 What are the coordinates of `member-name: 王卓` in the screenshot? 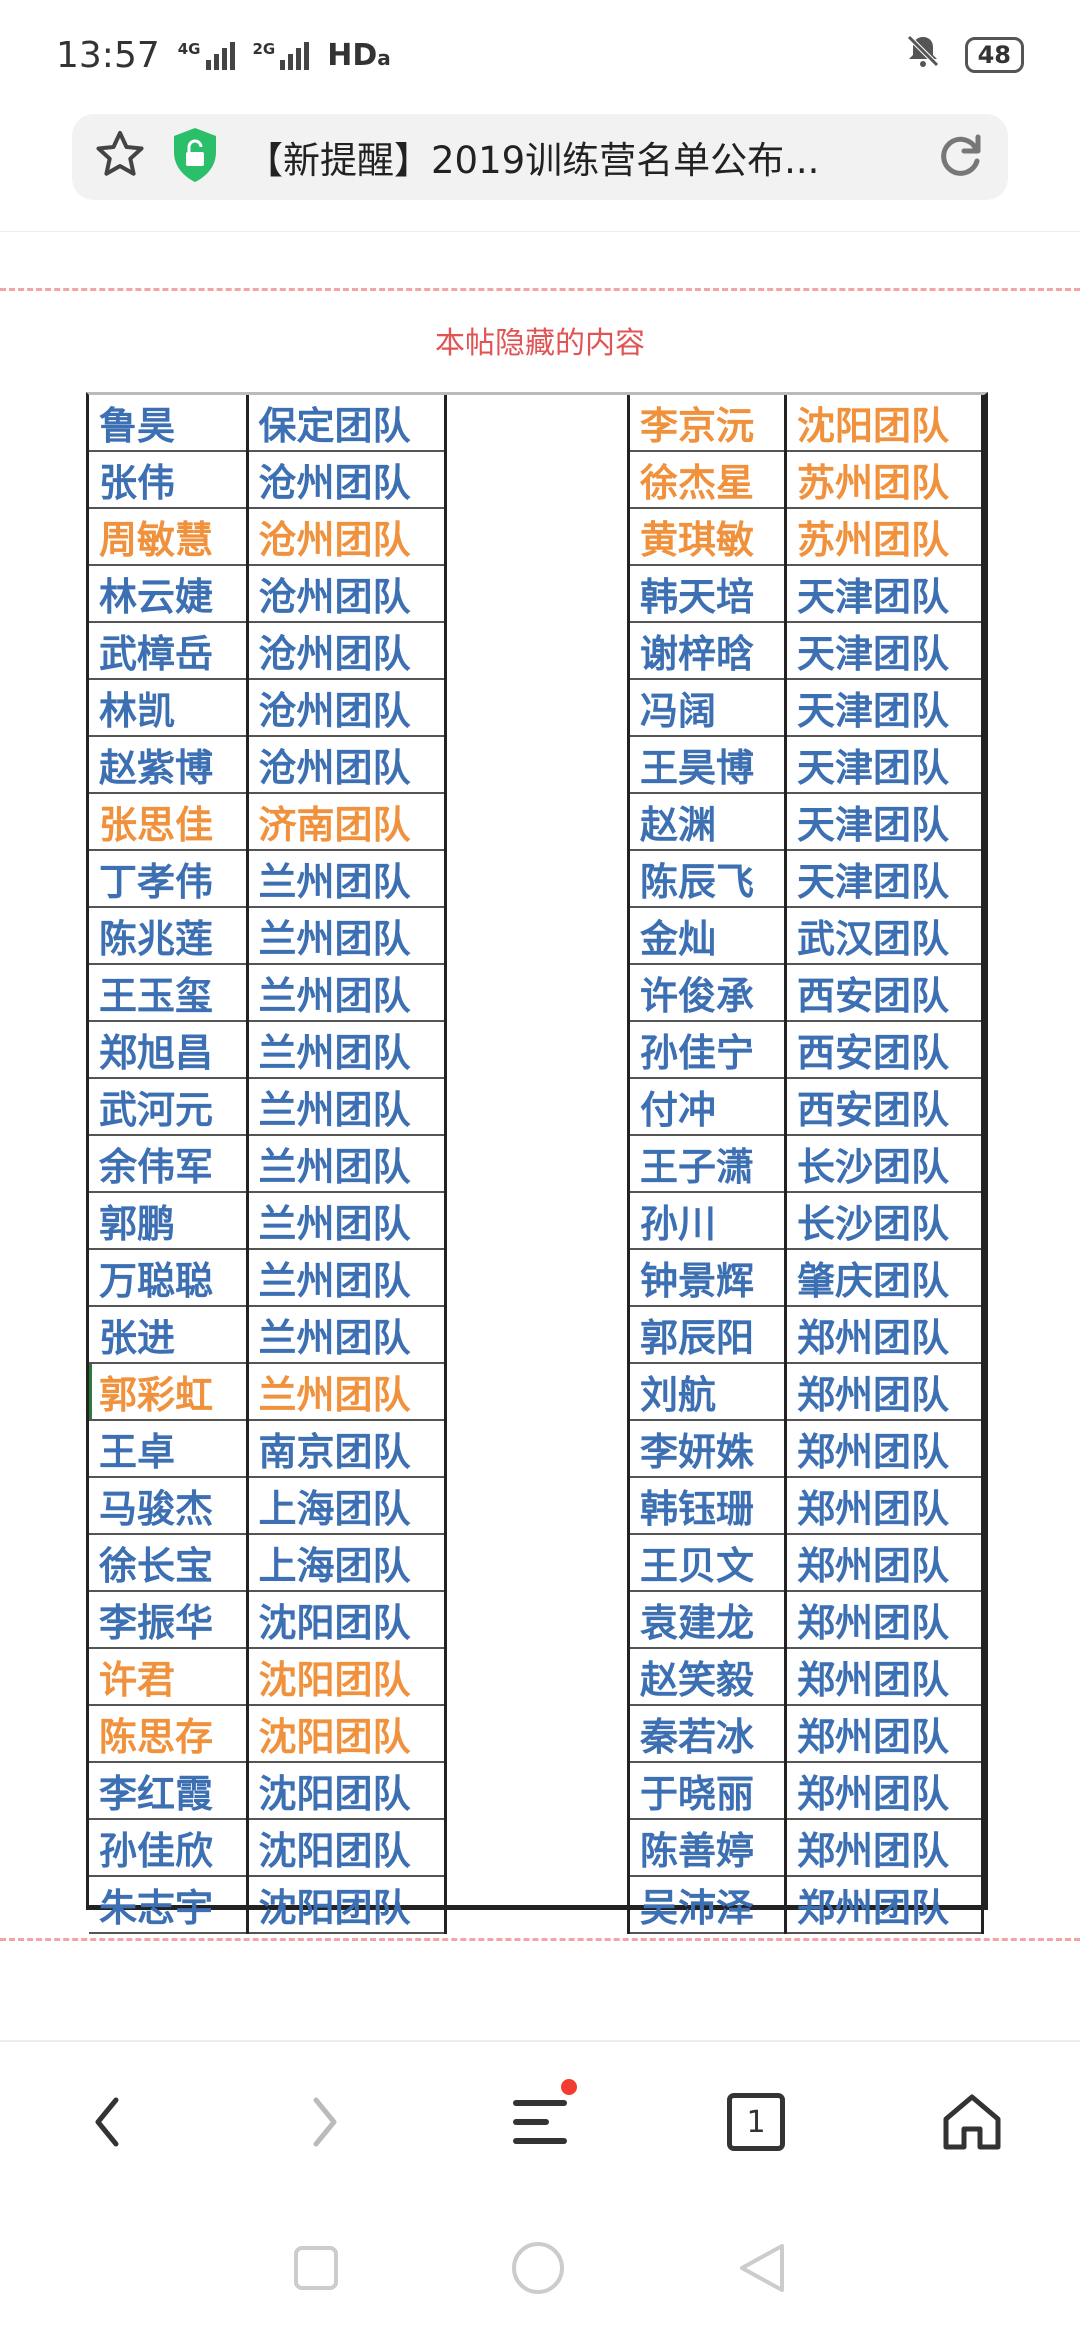 It's located at (169, 1449).